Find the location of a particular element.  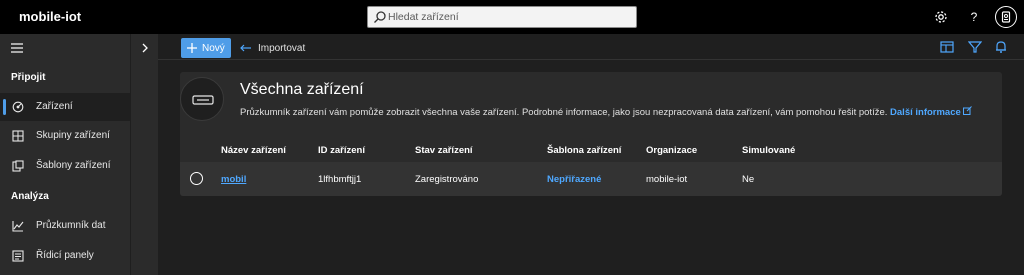

sidebar-item-label: Skupiny zařízení is located at coordinates (73, 135).